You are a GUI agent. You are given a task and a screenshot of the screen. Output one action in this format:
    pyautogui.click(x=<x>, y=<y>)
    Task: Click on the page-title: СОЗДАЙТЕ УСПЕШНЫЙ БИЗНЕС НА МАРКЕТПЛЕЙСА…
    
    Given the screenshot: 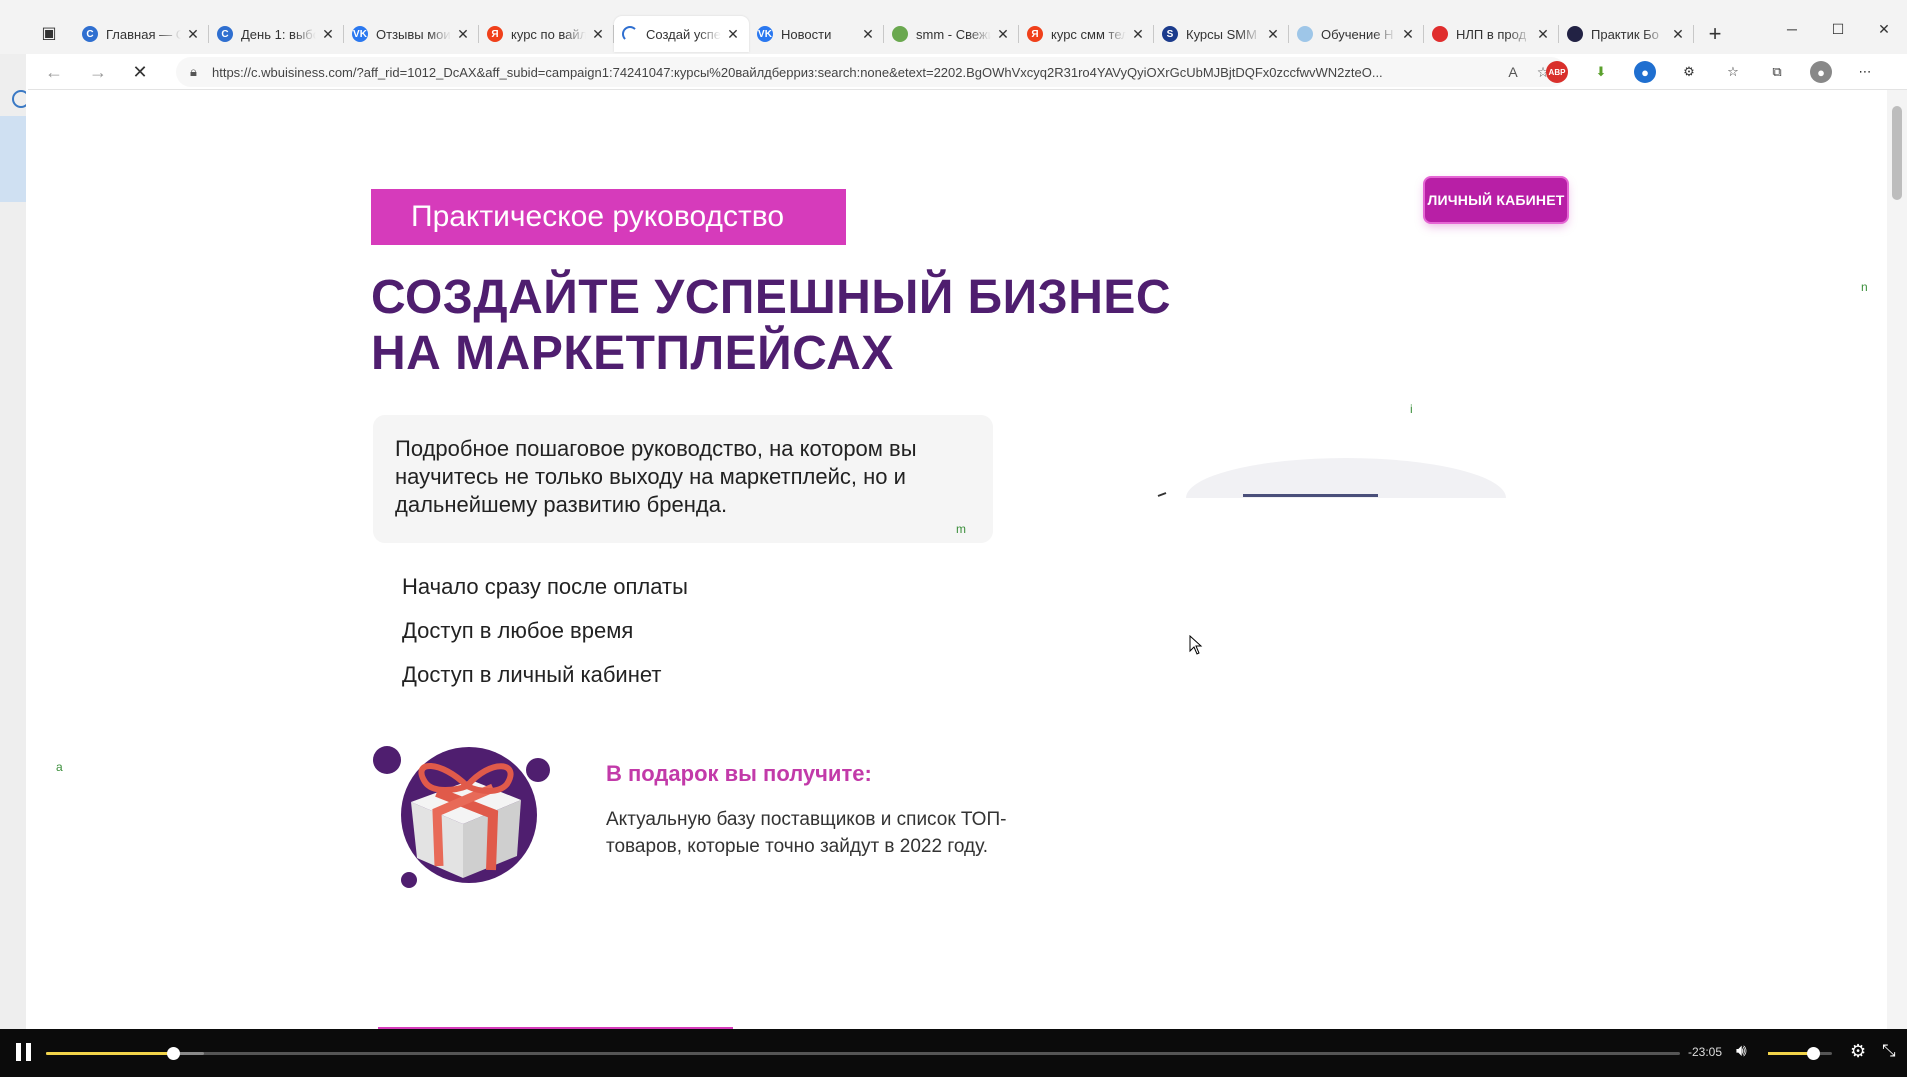 What is the action you would take?
    pyautogui.click(x=821, y=326)
    